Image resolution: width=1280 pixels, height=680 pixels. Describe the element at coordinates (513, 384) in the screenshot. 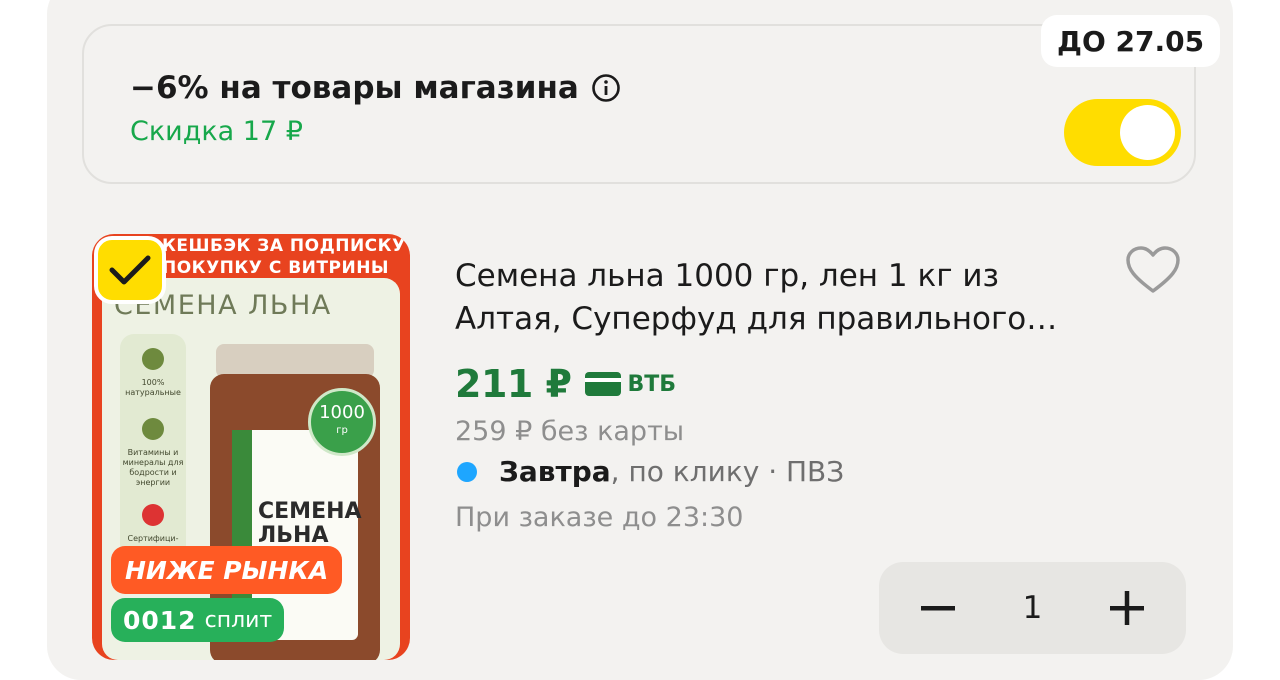

I see `price: 211 ₽` at that location.